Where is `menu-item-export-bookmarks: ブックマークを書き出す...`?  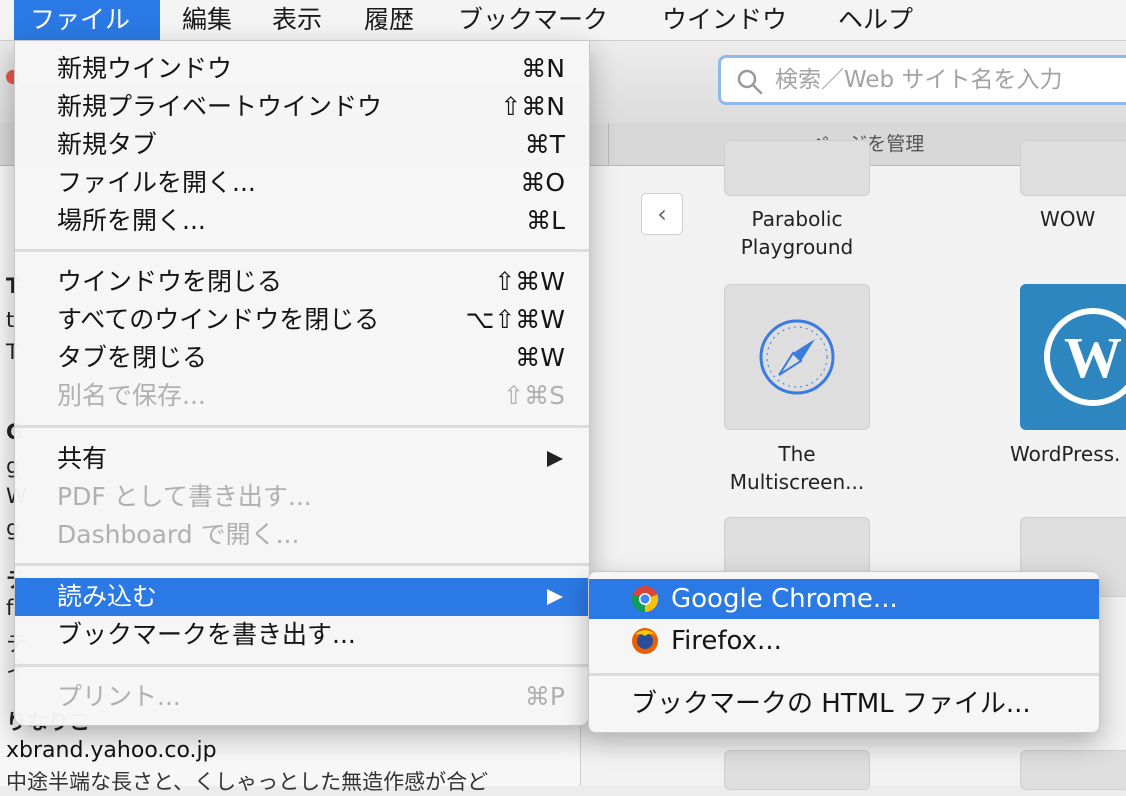
menu-item-export-bookmarks: ブックマークを書き出す... is located at coordinates (302, 635).